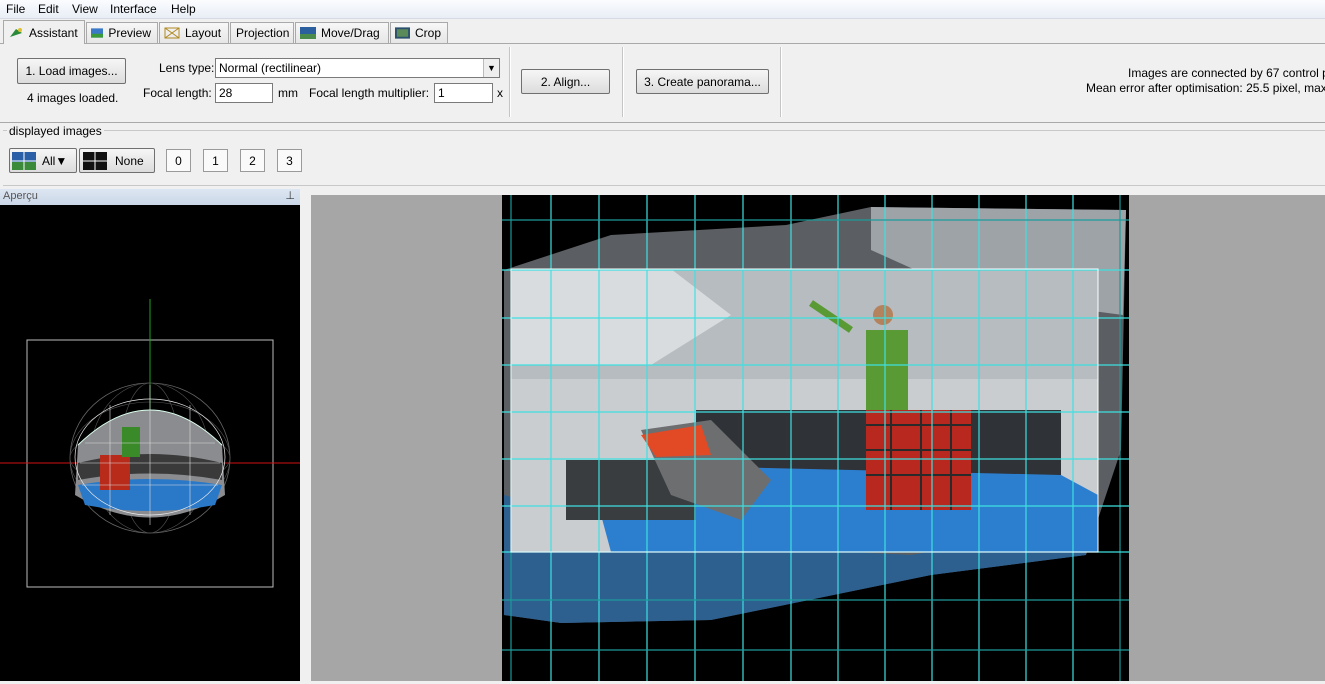 The height and width of the screenshot is (684, 1325). I want to click on image-toggle-1: 1, so click(215, 160).